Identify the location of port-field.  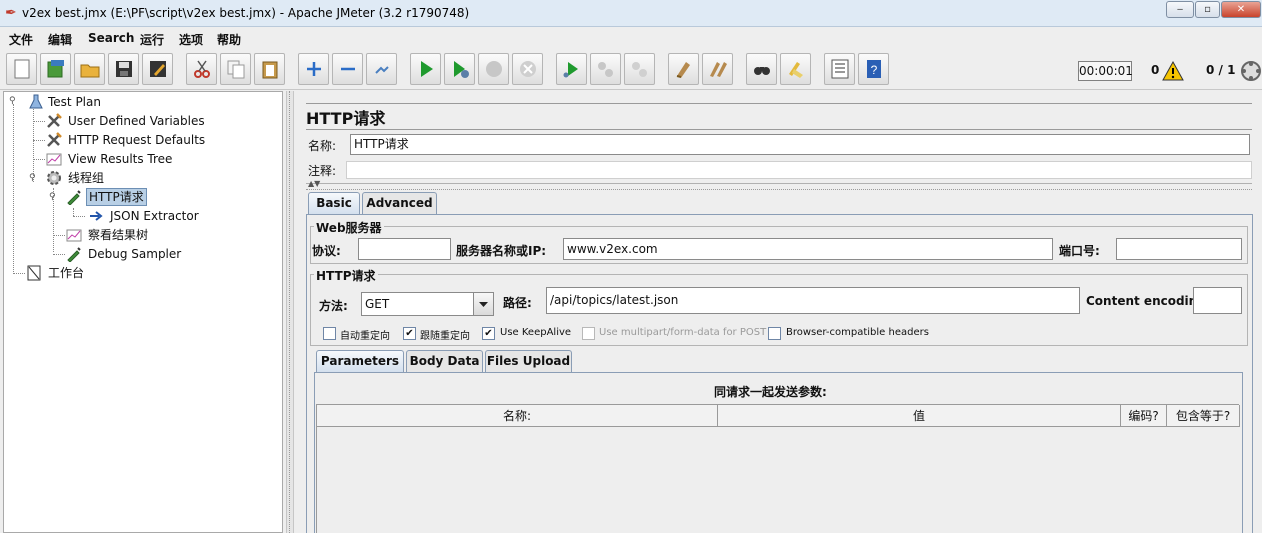
(1179, 249).